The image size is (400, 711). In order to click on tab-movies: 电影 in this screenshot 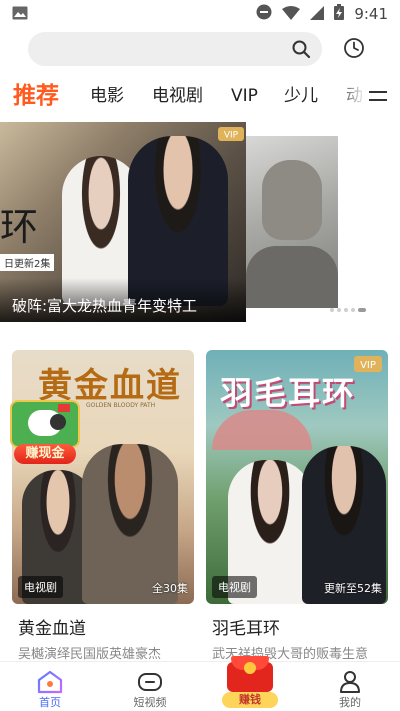, I will do `click(107, 96)`.